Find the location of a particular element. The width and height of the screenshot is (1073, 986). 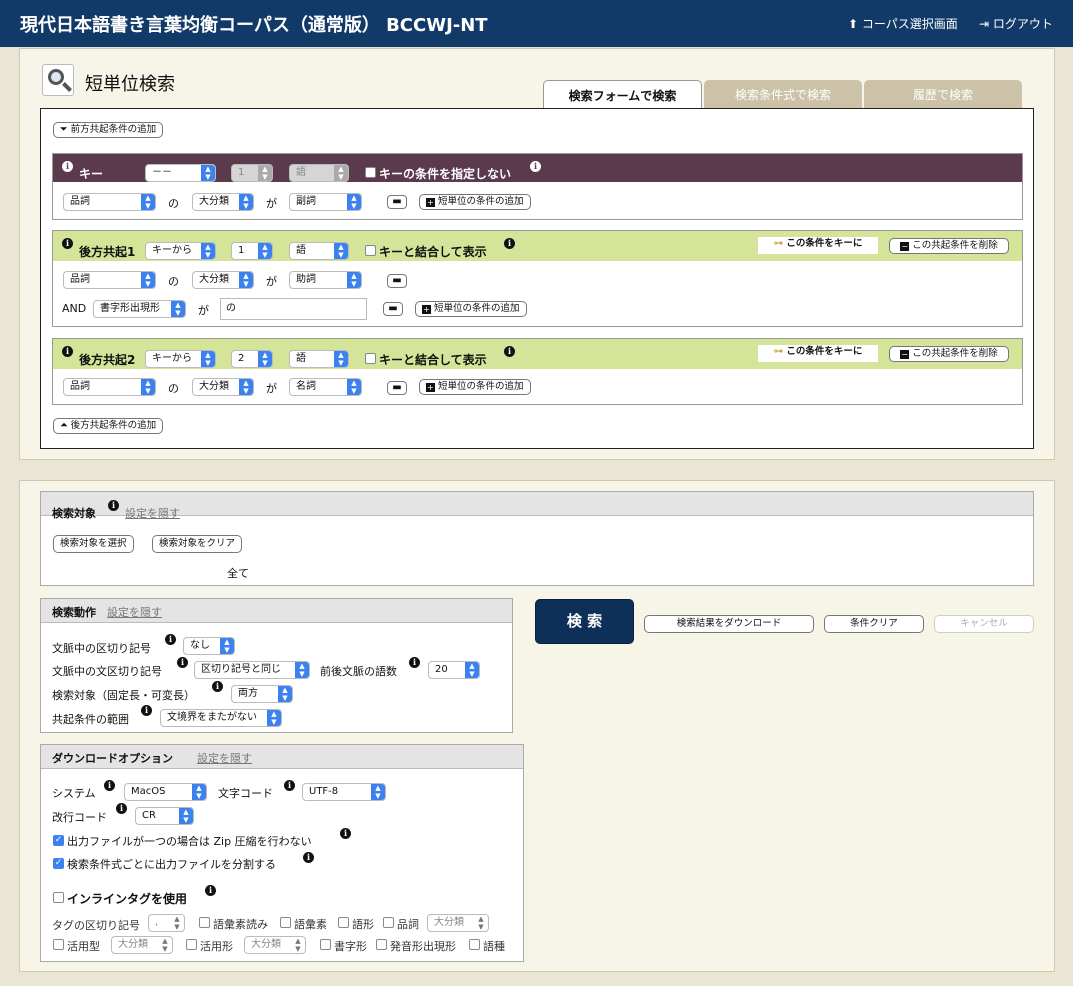

next2-combine-checkbox is located at coordinates (370, 358).